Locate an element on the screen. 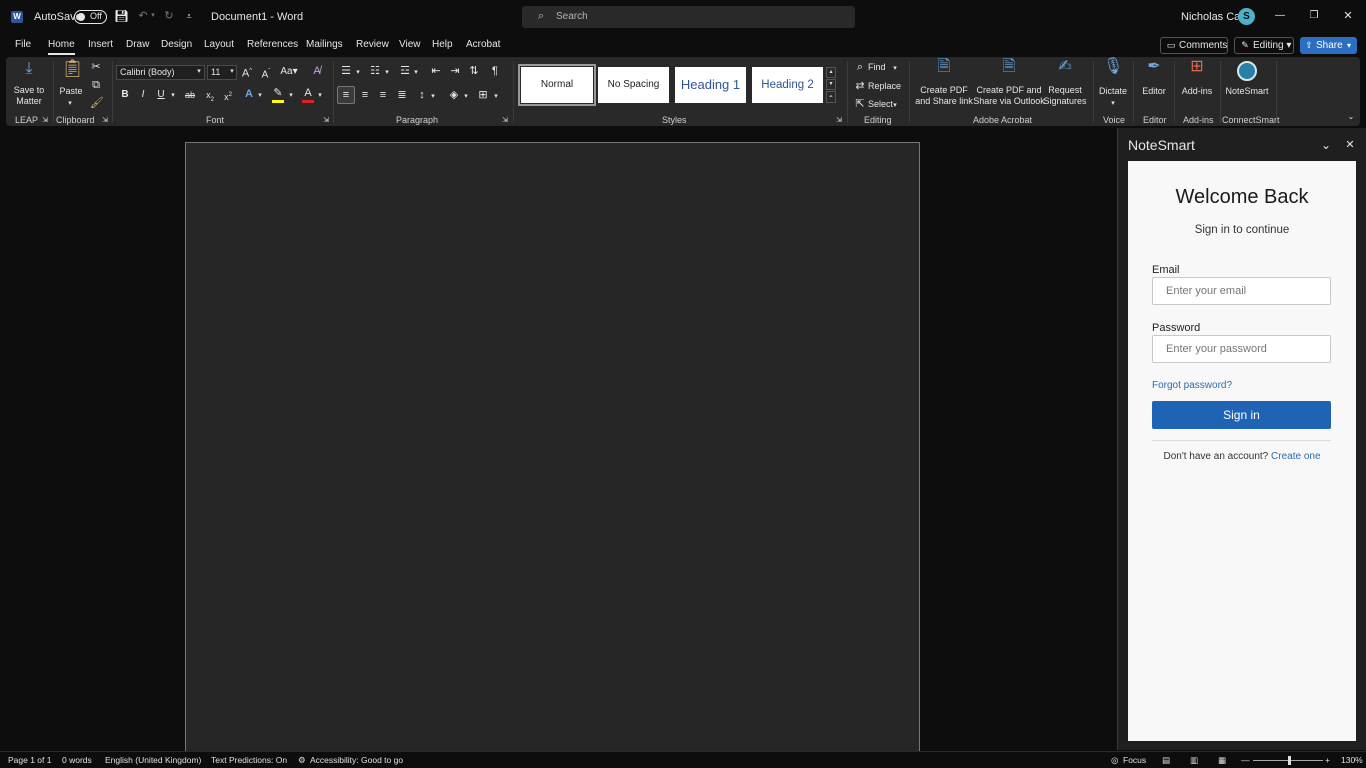 The image size is (1366, 768). tab-home: Home is located at coordinates (61, 44).